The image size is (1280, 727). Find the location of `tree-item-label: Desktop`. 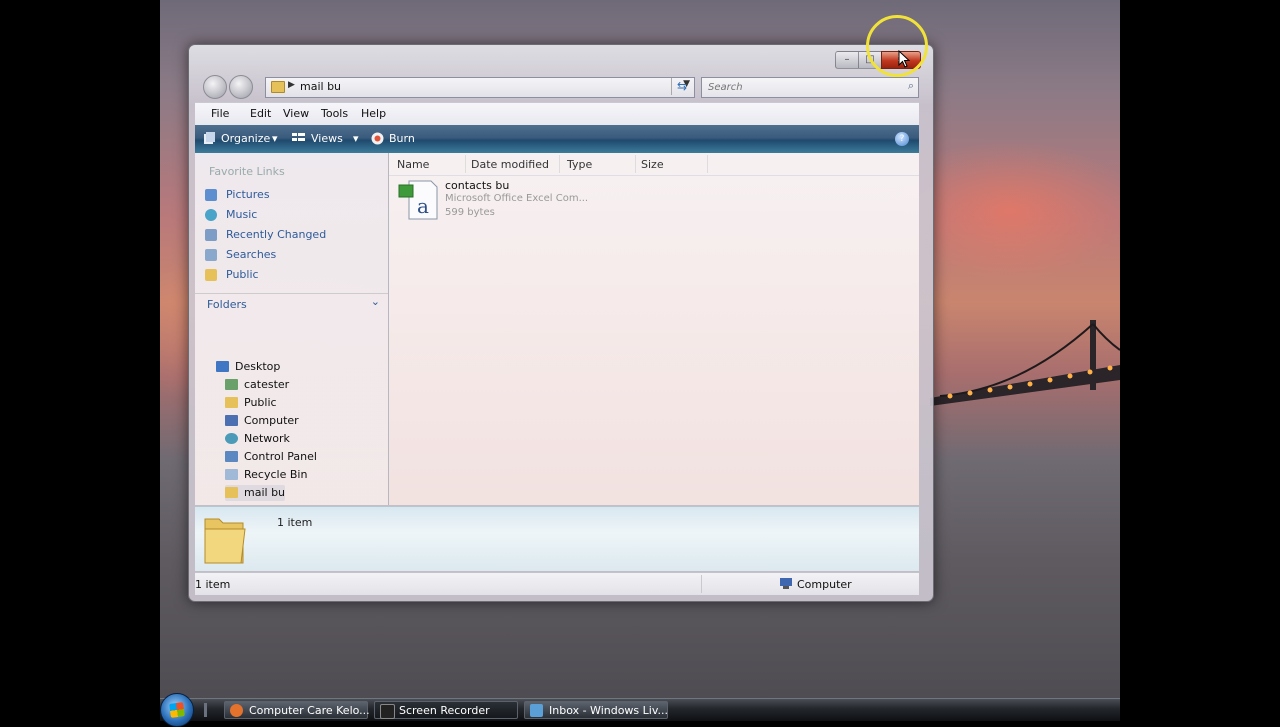

tree-item-label: Desktop is located at coordinates (258, 366).